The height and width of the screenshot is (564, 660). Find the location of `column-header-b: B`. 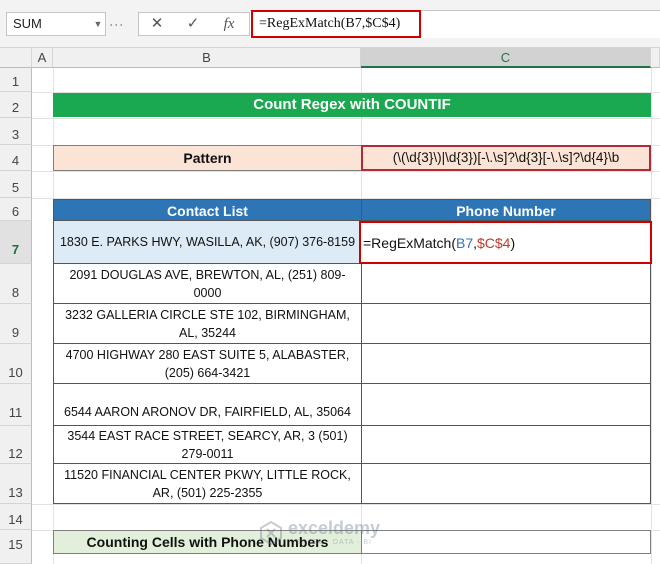

column-header-b: B is located at coordinates (207, 58).